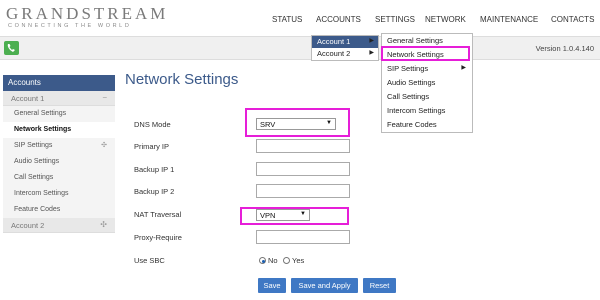  Describe the element at coordinates (59, 98) in the screenshot. I see `sidebar-group-account-1: Account 1 −` at that location.